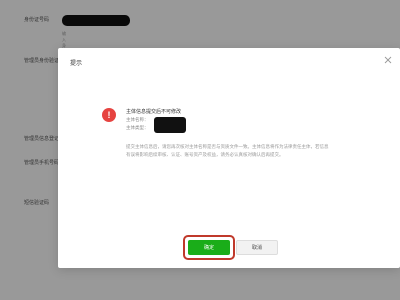 The image size is (400, 300). What do you see at coordinates (109, 115) in the screenshot?
I see `warning-icon: !` at bounding box center [109, 115].